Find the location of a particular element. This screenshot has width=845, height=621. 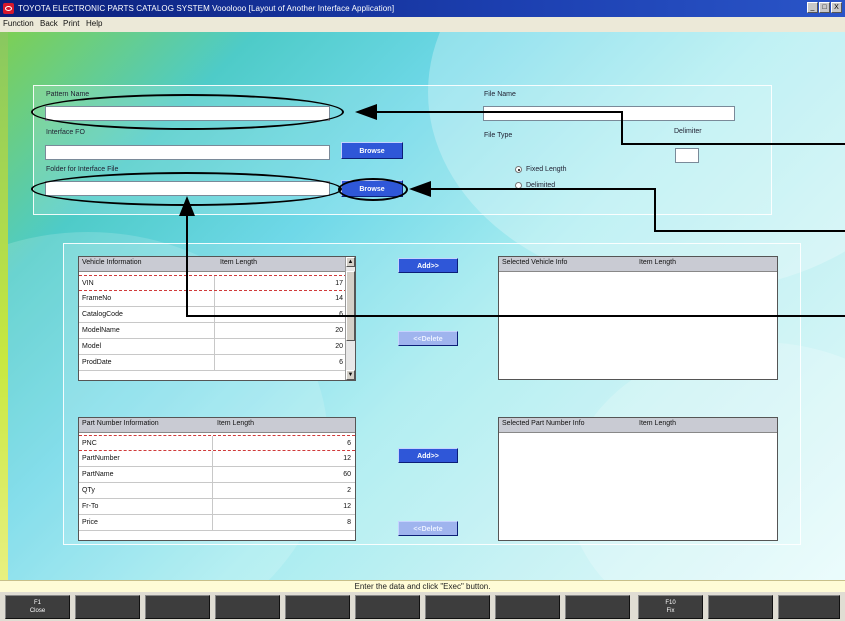

table-row: PNC 6 is located at coordinates (217, 443).